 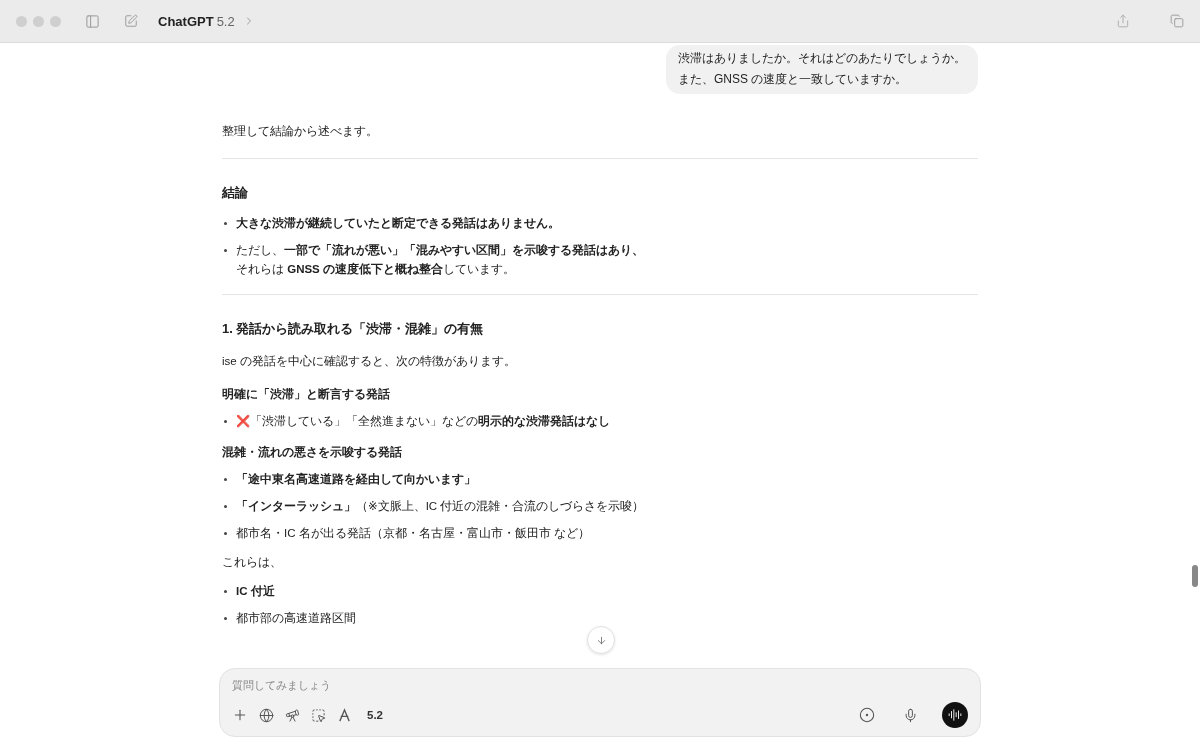 What do you see at coordinates (423, 422) in the screenshot?
I see `bullet-text: ❌「渋滞している」「全然進まない」などの明示的な渋滞発話はなし` at bounding box center [423, 422].